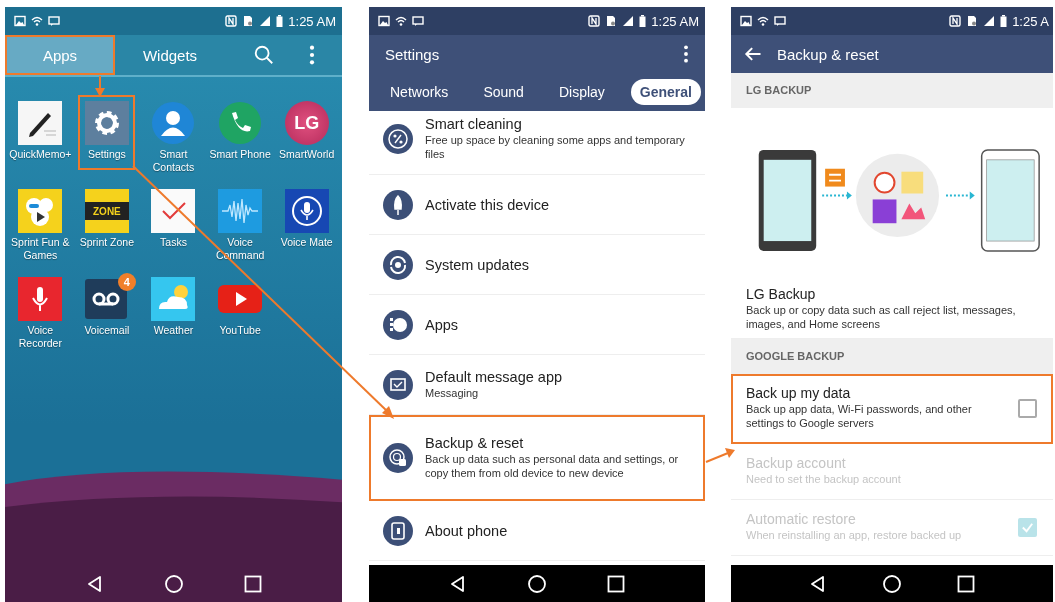 The height and width of the screenshot is (602, 1055). I want to click on drawer-tab: Widgets, so click(170, 55).